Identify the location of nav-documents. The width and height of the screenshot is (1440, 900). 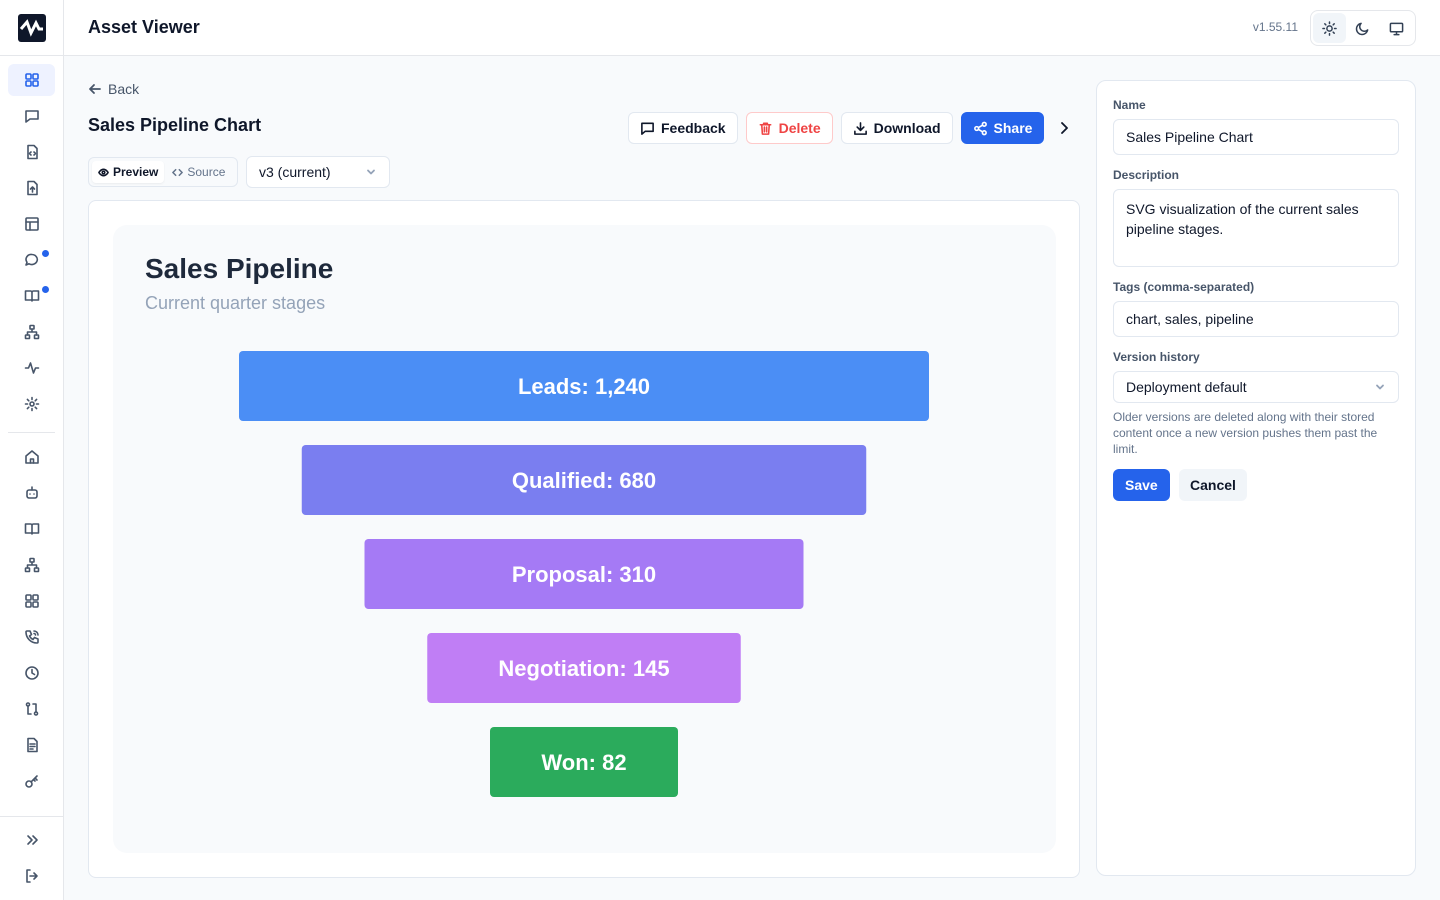
(31, 745).